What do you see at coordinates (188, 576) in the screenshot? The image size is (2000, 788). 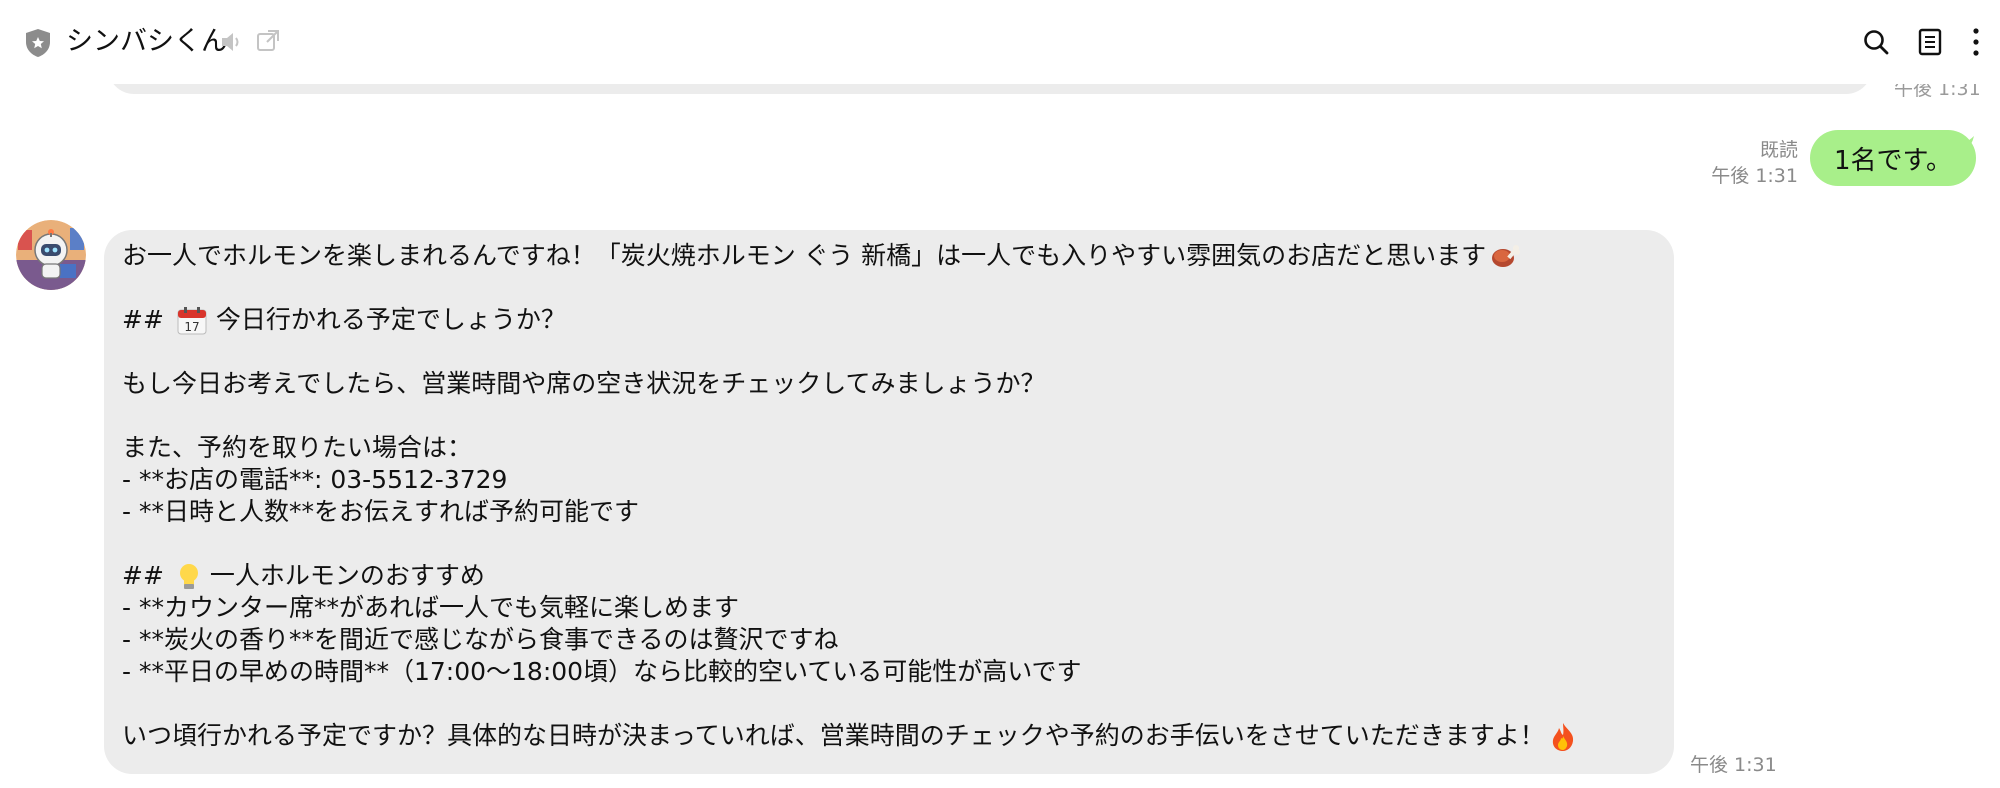 I see `light-bulb-icon` at bounding box center [188, 576].